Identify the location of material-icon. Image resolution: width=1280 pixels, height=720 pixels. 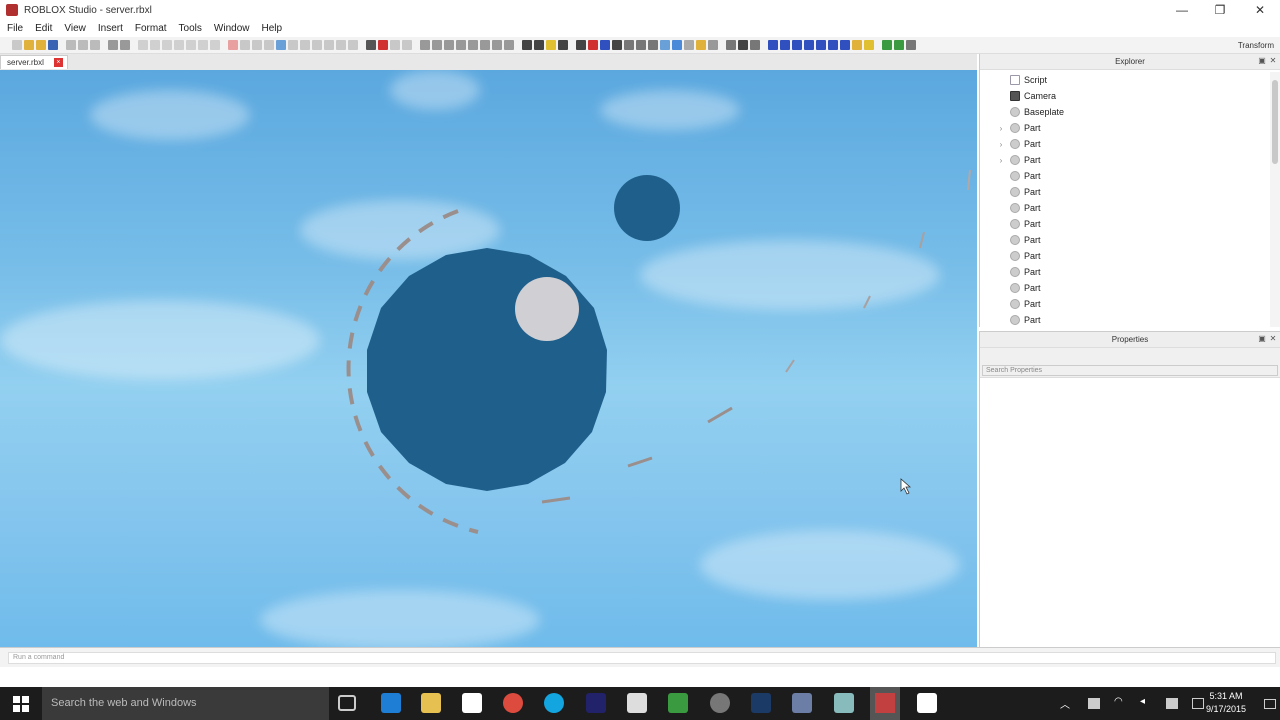
(329, 45).